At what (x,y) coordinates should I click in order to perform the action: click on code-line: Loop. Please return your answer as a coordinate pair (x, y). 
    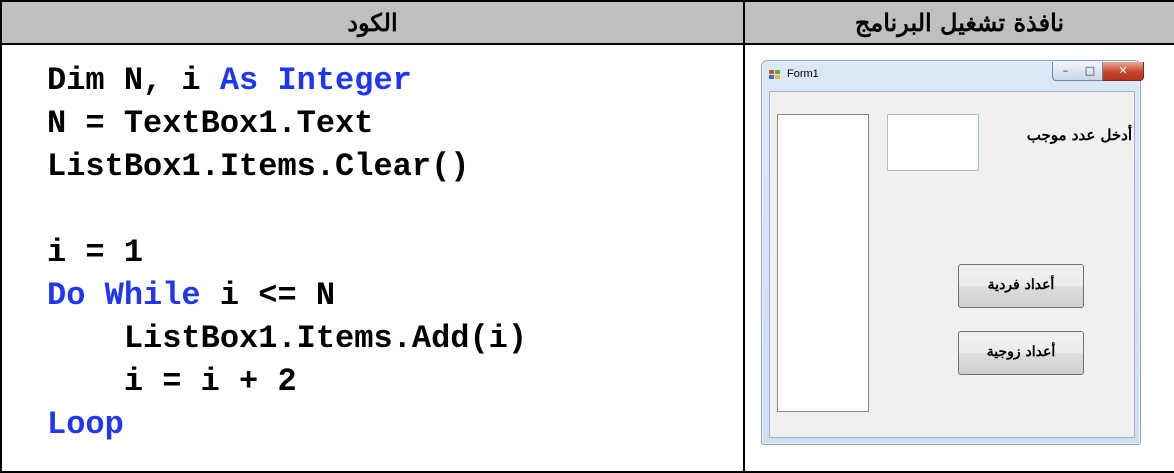
    Looking at the image, I should click on (287, 424).